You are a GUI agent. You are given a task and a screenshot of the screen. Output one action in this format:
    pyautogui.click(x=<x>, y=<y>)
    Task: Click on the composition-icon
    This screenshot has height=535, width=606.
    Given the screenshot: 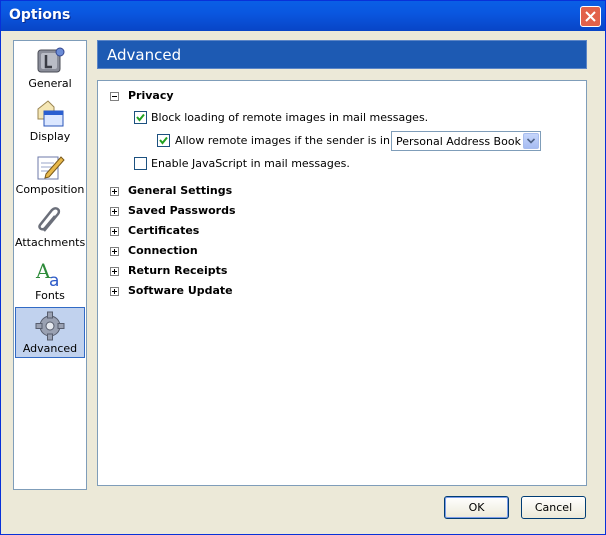 What is the action you would take?
    pyautogui.click(x=51, y=168)
    